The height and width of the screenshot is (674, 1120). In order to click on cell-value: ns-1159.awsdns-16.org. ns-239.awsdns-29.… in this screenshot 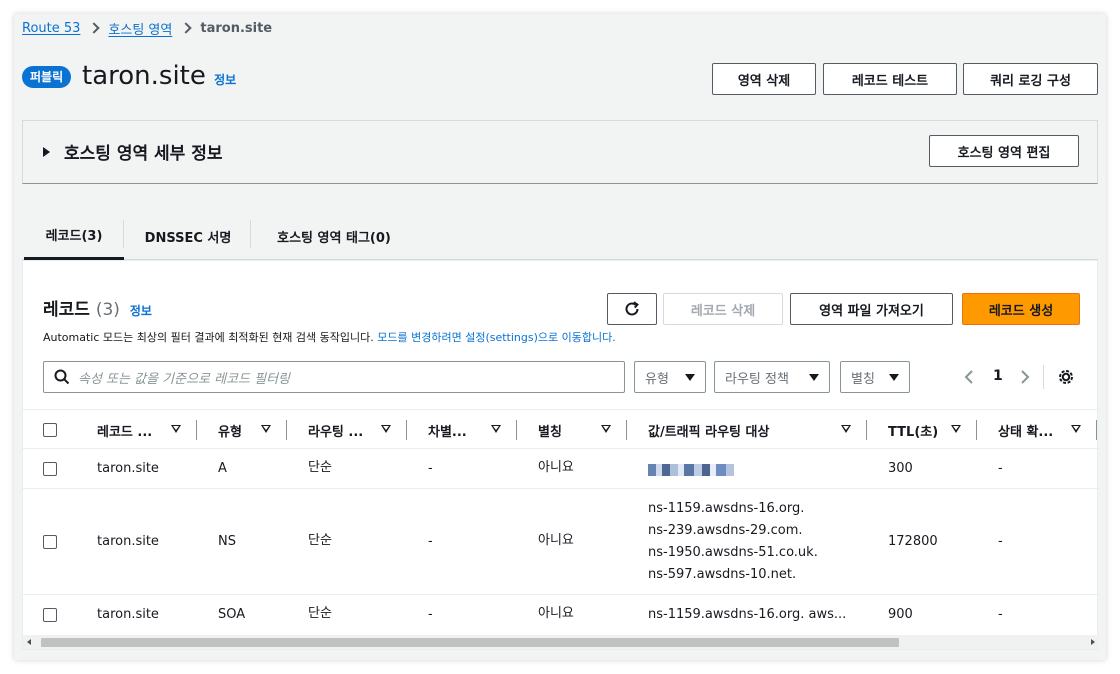, I will do `click(733, 542)`.